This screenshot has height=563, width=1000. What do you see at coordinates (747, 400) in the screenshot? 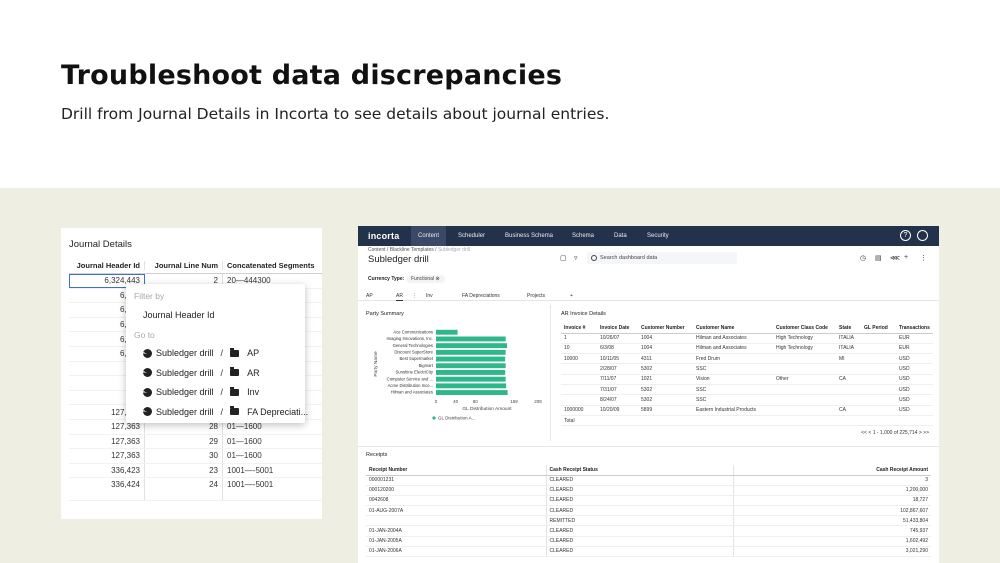
I see `ar-row: 8/24/07 5302 SSC USD` at bounding box center [747, 400].